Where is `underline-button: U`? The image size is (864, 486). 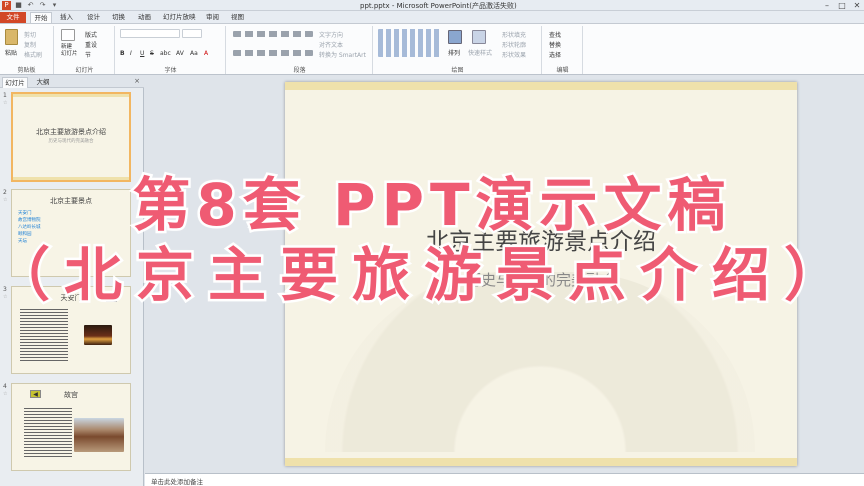 underline-button: U is located at coordinates (142, 53).